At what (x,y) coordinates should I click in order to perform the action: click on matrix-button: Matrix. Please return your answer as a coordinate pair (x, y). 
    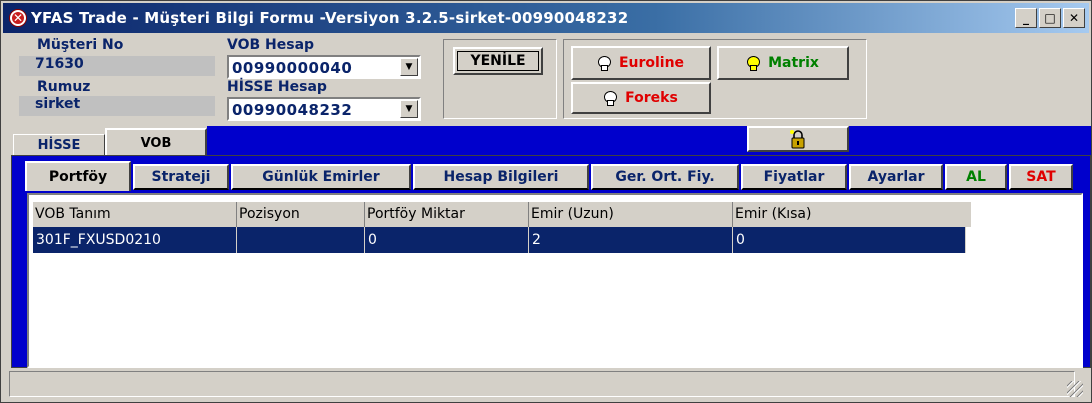
    Looking at the image, I should click on (783, 63).